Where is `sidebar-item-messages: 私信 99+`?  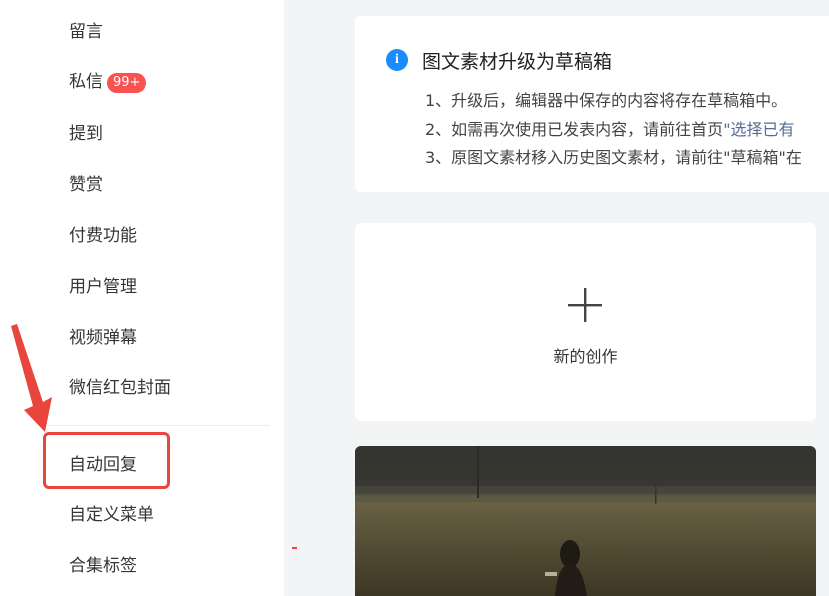
sidebar-item-messages: 私信 99+ is located at coordinates (108, 82).